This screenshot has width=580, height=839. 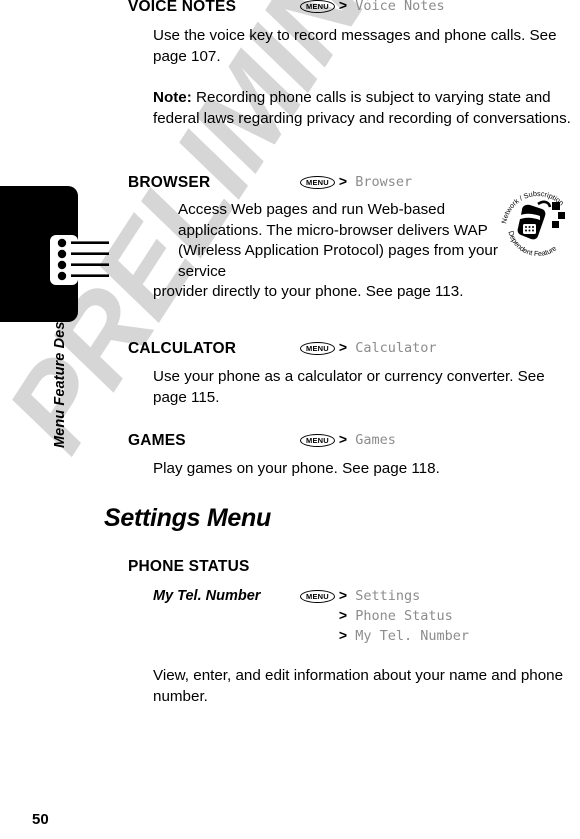 I want to click on section-title-settings-menu: Settings Menu, so click(x=187, y=518).